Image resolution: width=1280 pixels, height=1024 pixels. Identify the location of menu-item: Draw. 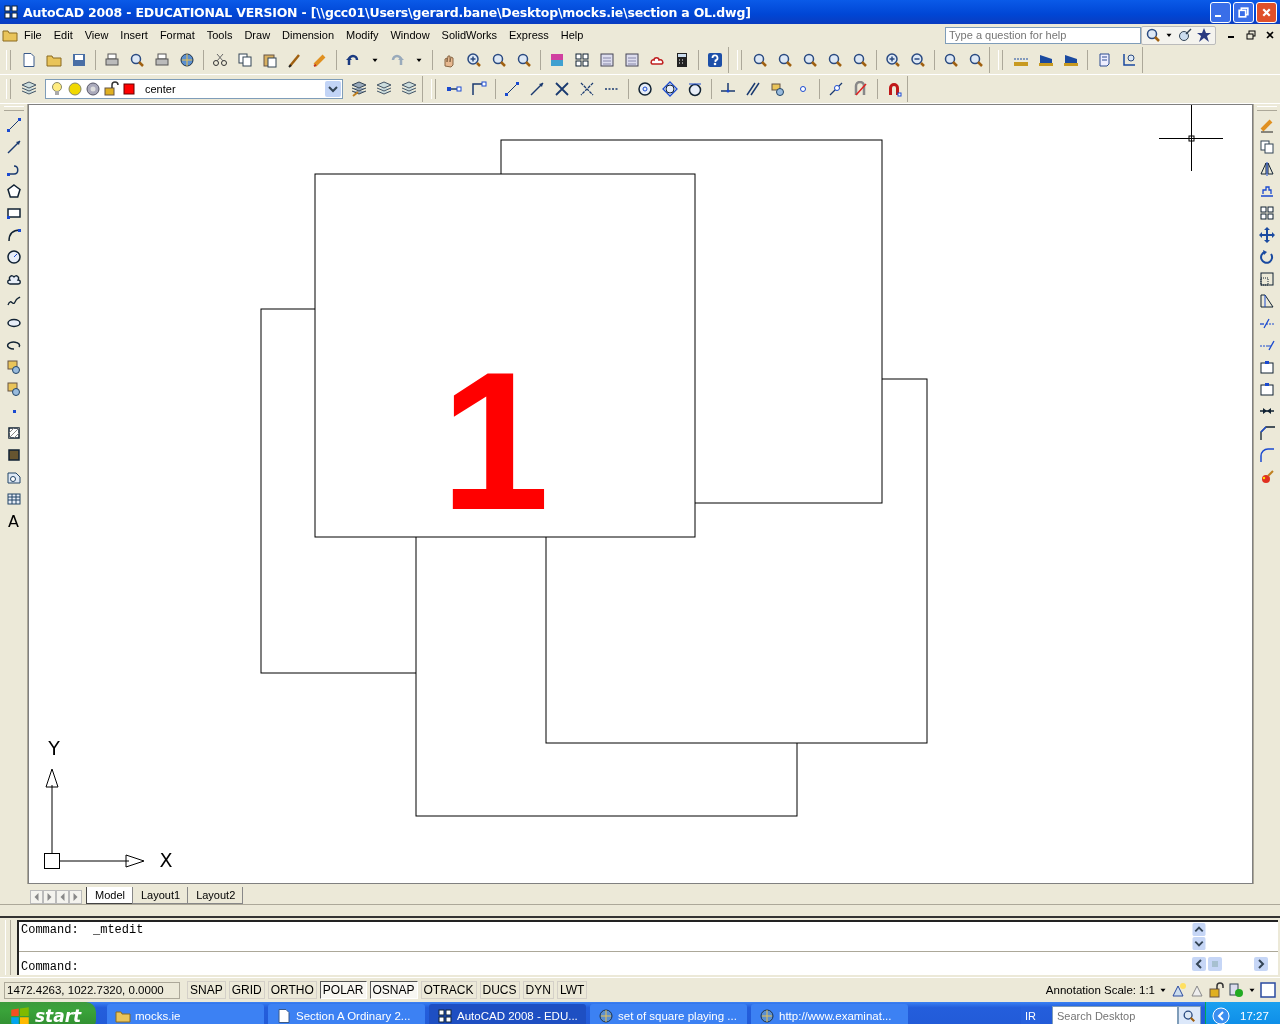
(257, 35).